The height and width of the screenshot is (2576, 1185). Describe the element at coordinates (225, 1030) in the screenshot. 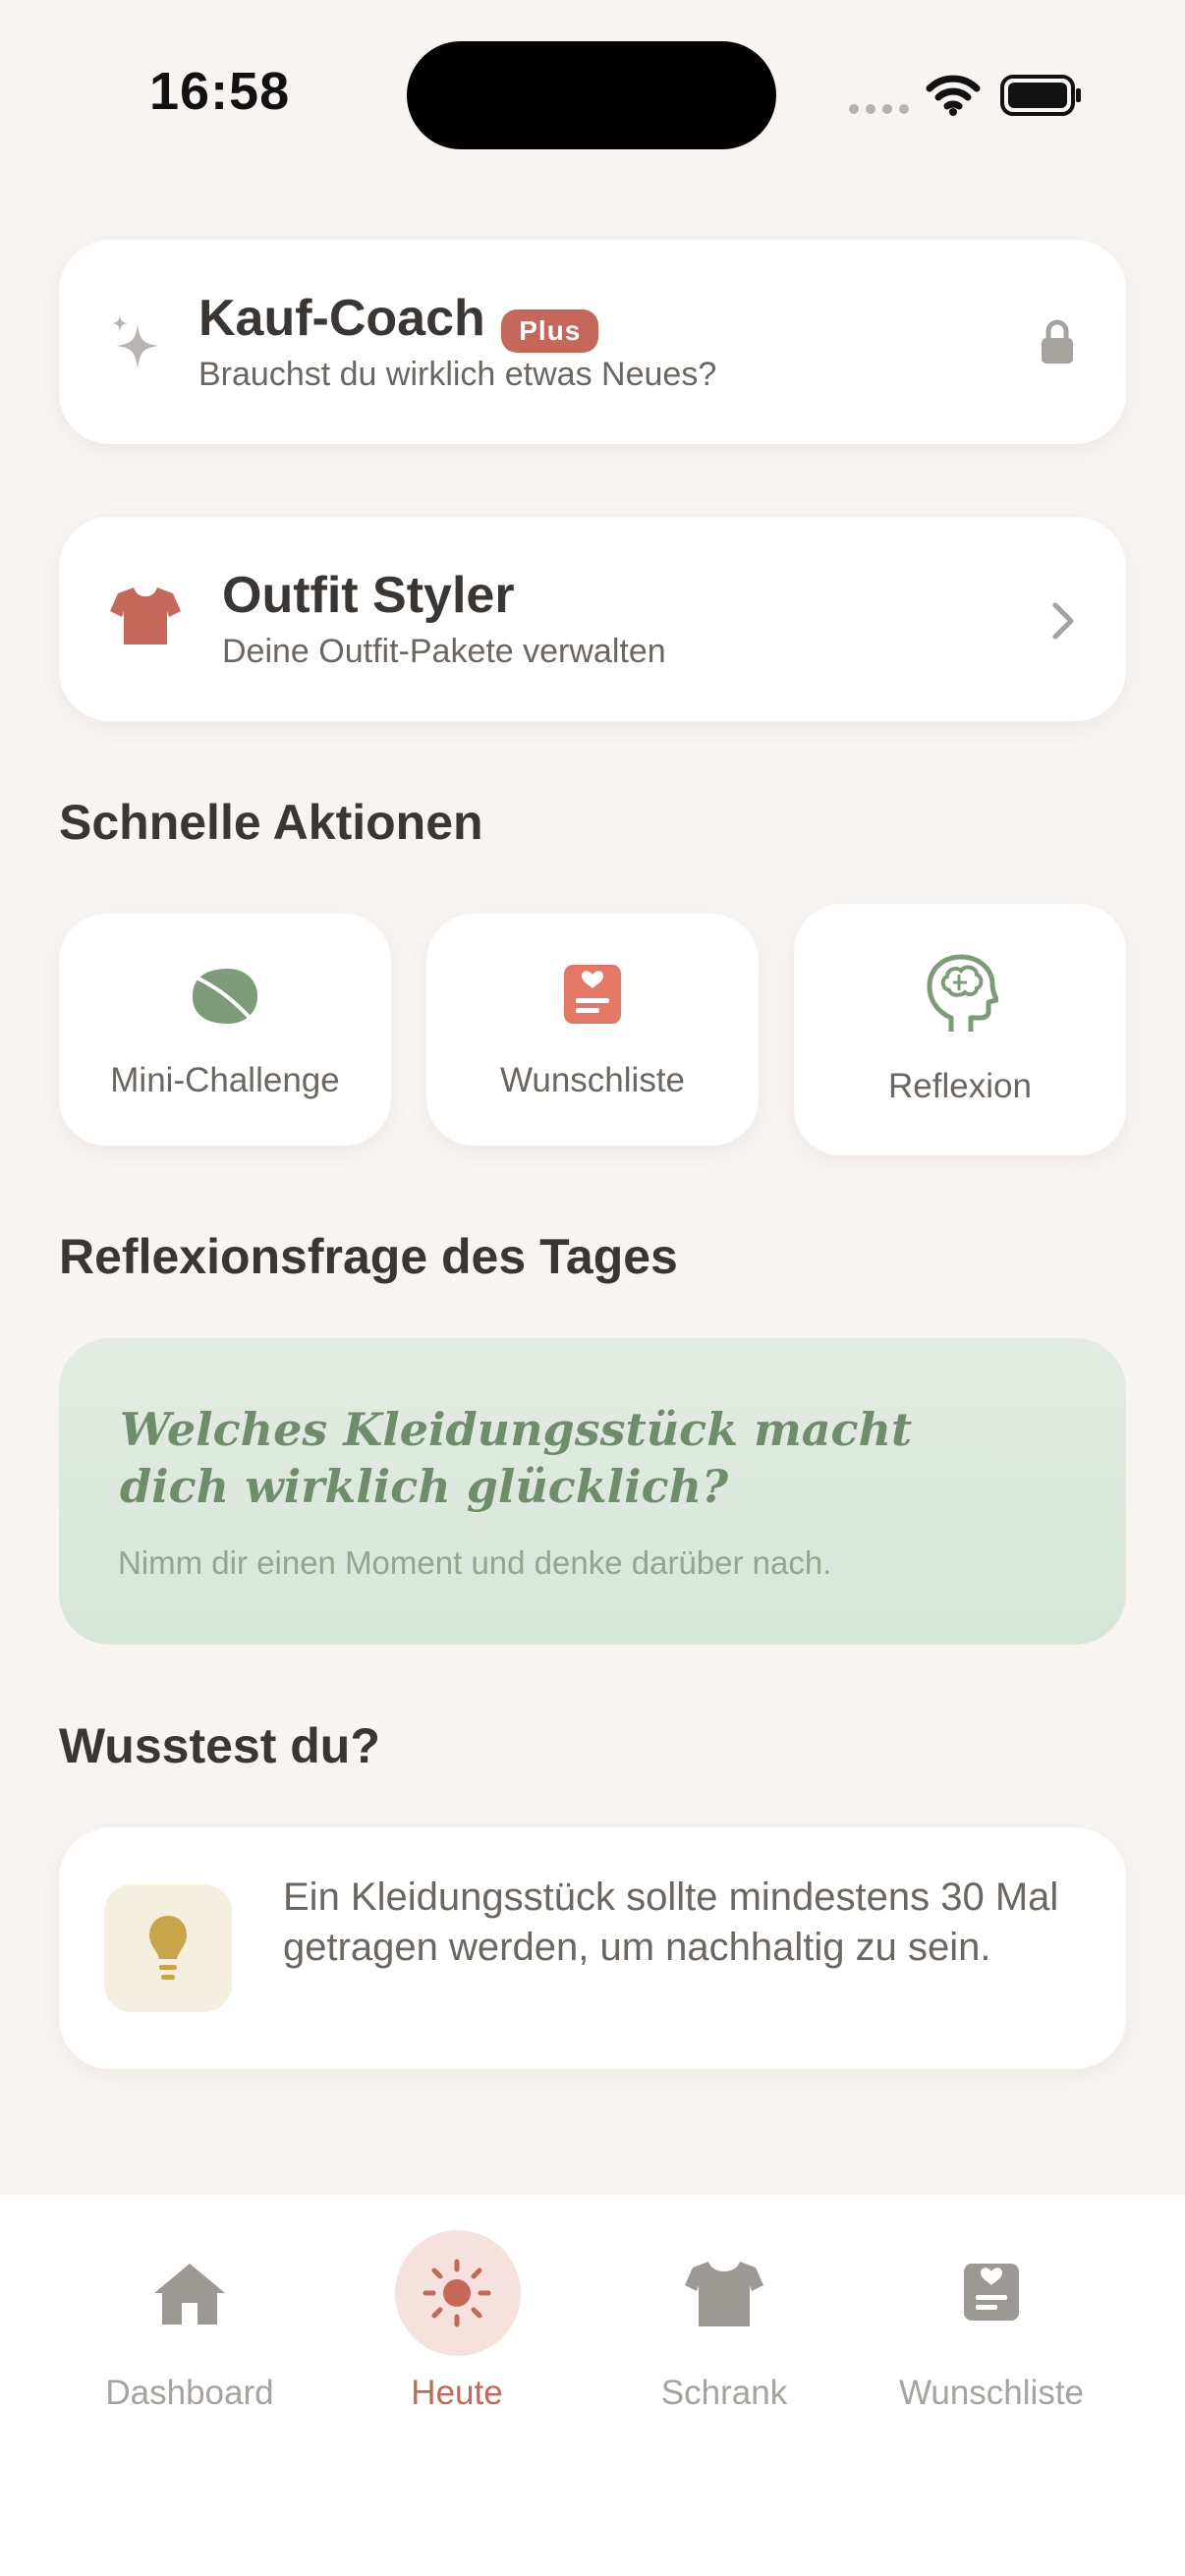

I see `mini-challenge-button: Mini-Challenge` at that location.